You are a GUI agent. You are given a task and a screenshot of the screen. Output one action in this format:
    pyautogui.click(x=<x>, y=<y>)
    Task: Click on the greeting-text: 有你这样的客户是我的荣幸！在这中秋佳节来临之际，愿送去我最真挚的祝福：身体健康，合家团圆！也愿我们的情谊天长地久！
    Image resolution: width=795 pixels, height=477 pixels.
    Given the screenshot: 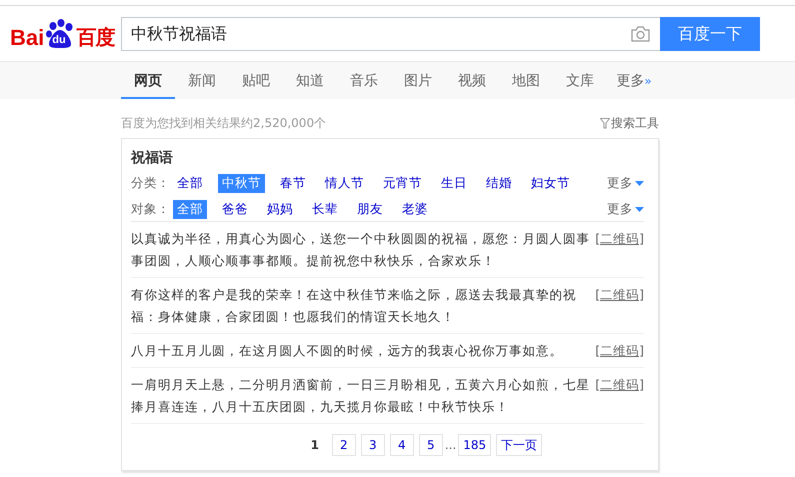 What is the action you would take?
    pyautogui.click(x=354, y=306)
    